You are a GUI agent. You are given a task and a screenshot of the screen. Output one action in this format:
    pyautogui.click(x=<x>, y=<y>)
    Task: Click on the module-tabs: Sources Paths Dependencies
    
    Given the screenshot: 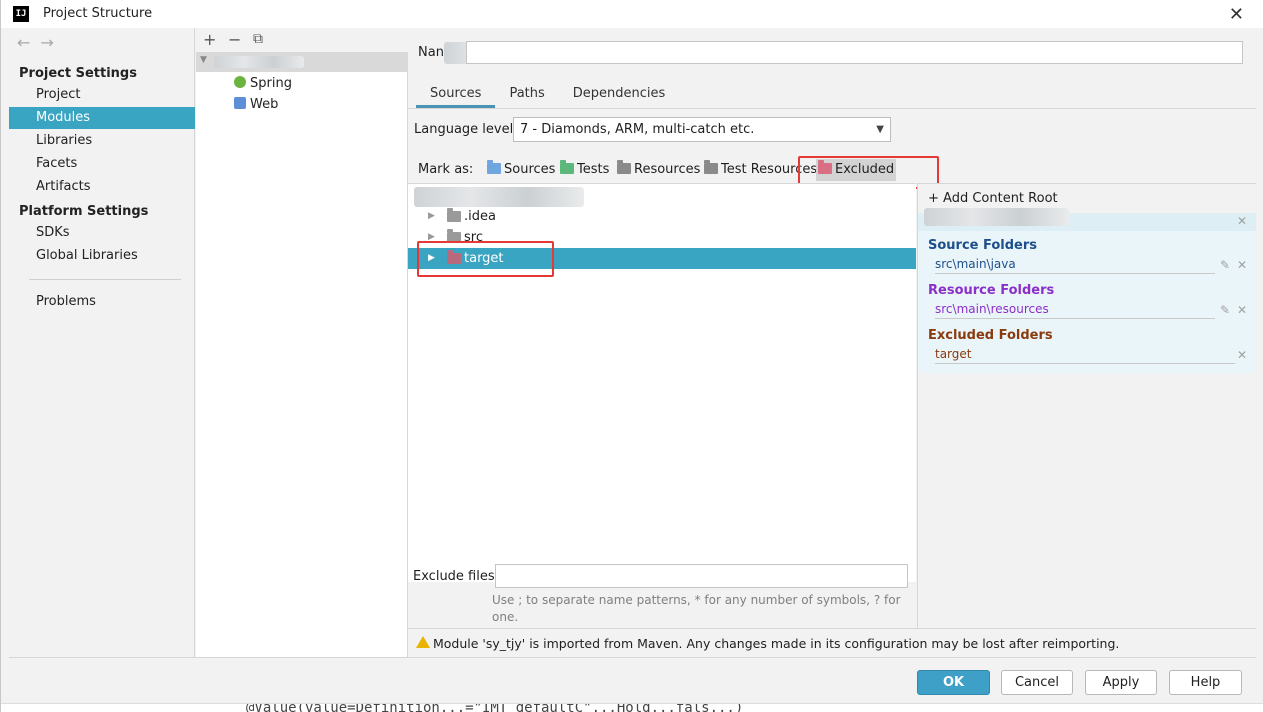 What is the action you would take?
    pyautogui.click(x=547, y=95)
    